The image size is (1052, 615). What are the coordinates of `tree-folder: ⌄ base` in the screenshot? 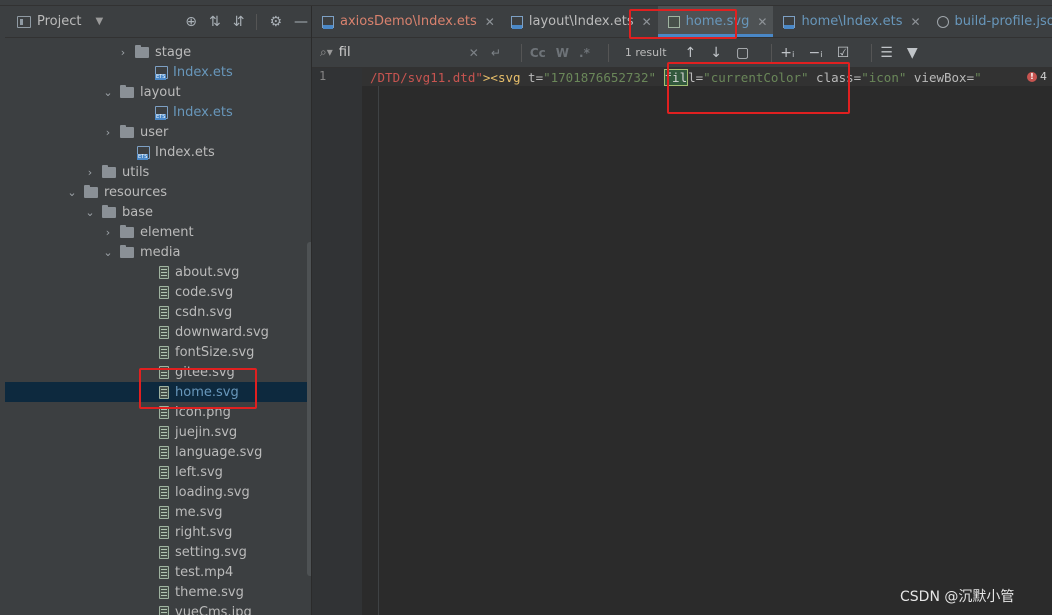 It's located at (158, 212).